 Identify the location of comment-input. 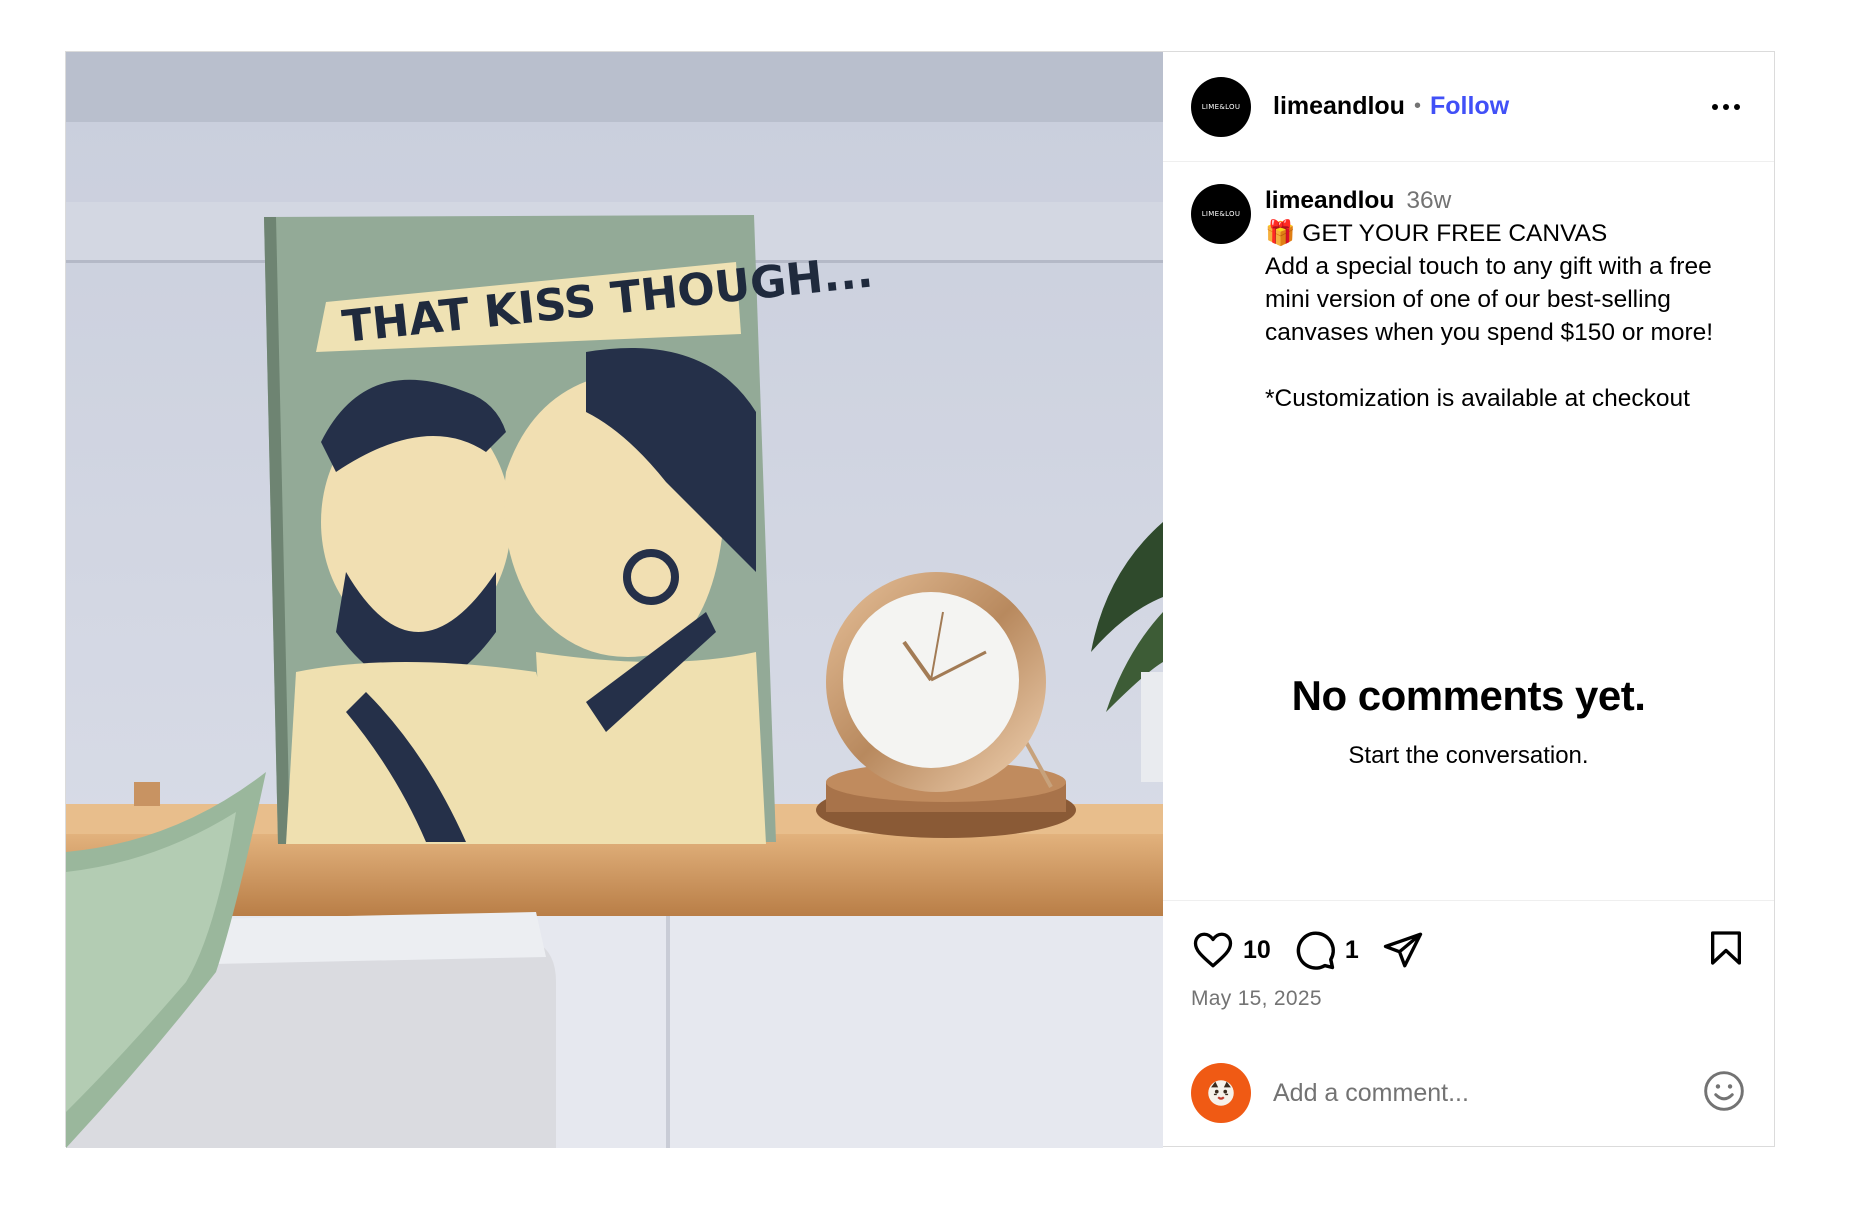
(1482, 1093).